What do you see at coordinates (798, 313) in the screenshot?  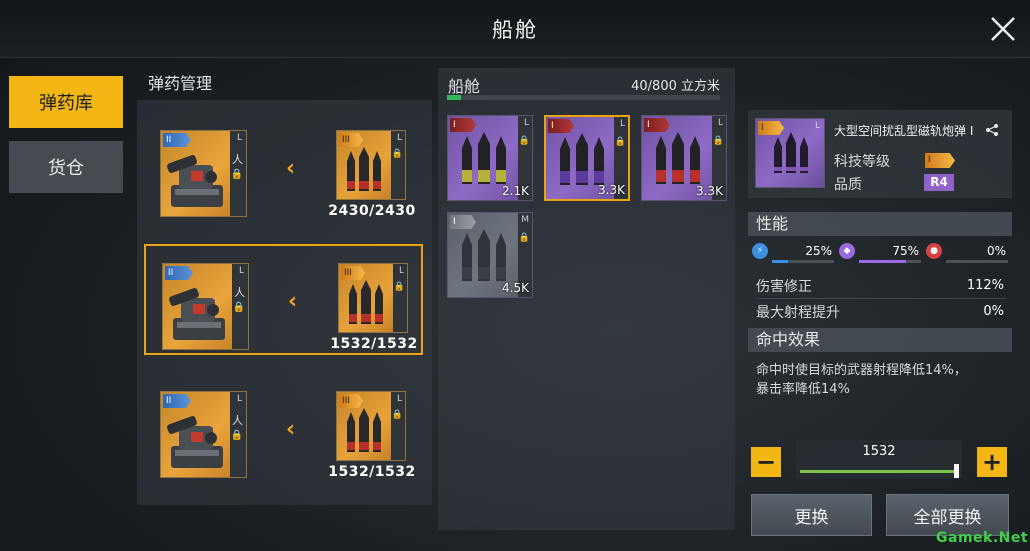 I see `range-label: 最大射程提升` at bounding box center [798, 313].